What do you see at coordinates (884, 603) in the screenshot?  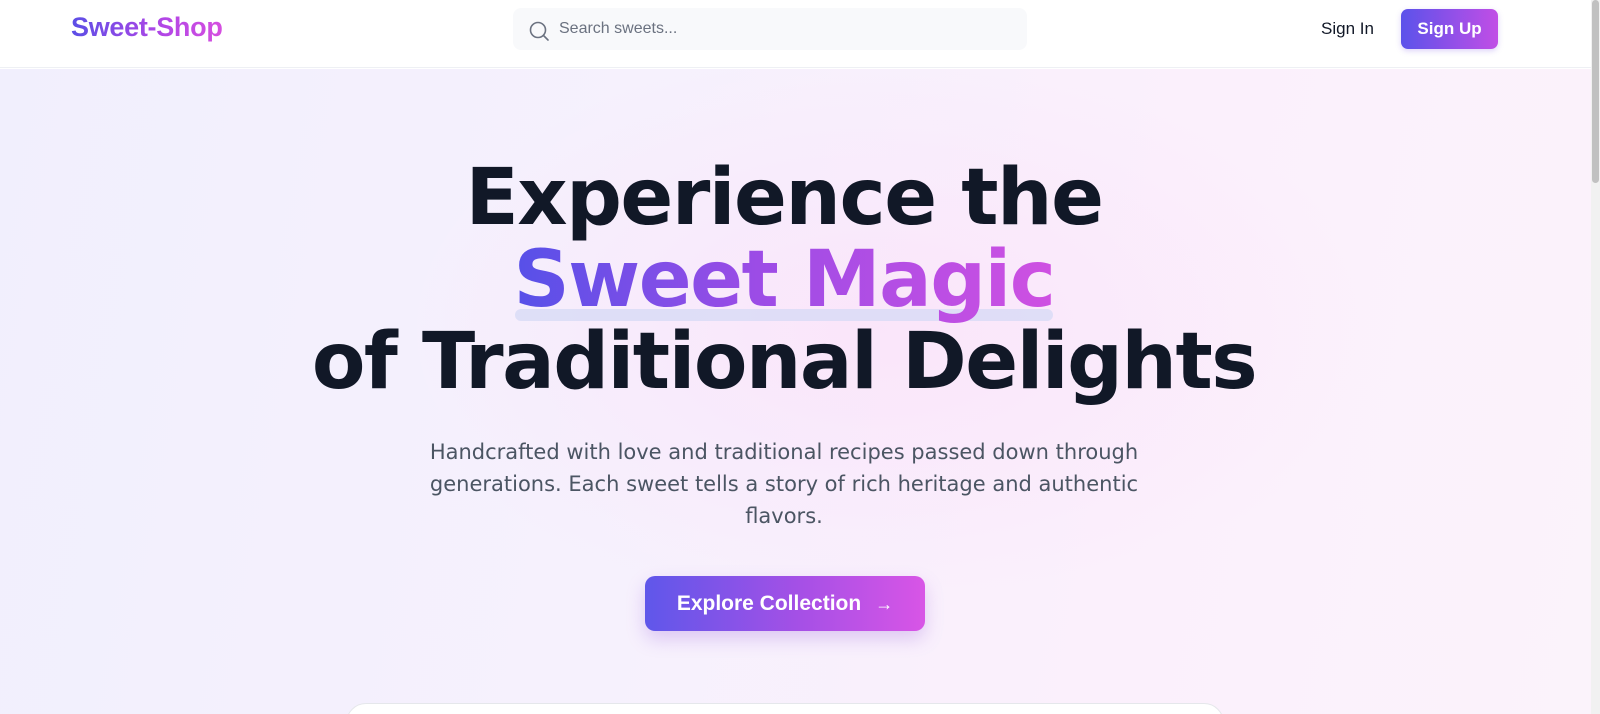 I see `arrow-right-icon: →` at bounding box center [884, 603].